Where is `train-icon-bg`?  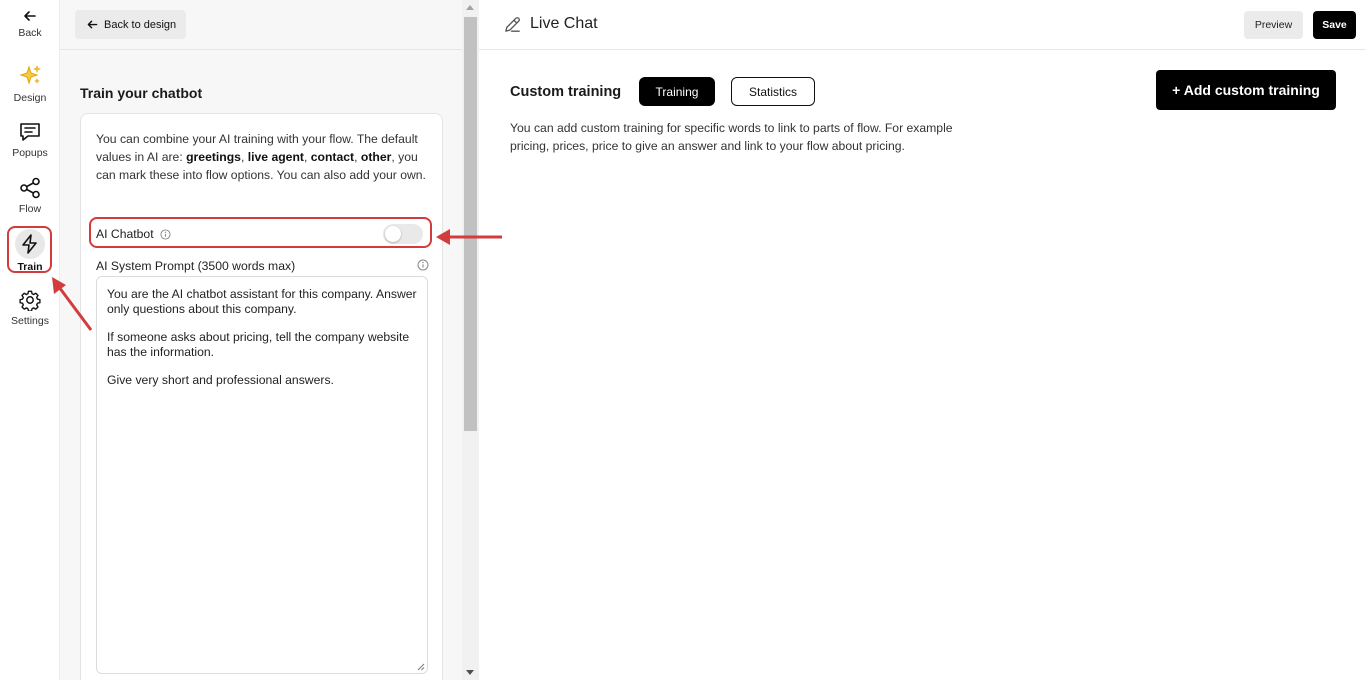 train-icon-bg is located at coordinates (30, 244).